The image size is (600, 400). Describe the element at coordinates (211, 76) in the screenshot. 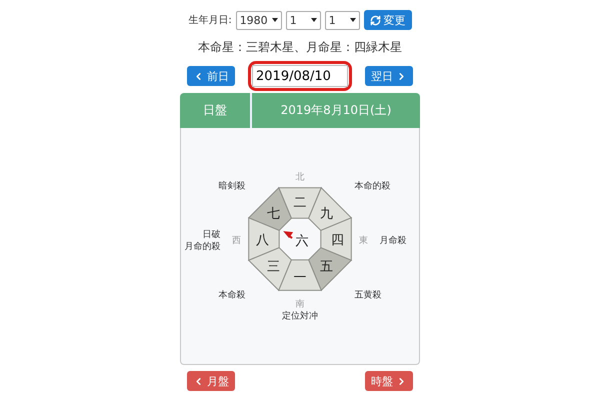

I see `previous-day-button: 前日` at that location.